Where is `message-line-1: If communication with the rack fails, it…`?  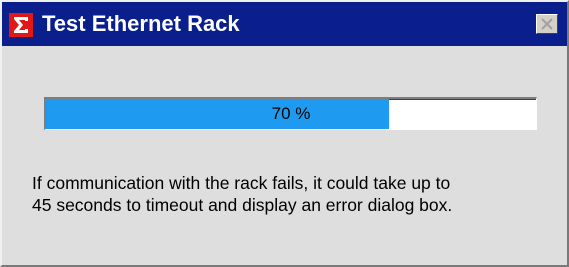
message-line-1: If communication with the rack fails, it… is located at coordinates (241, 183).